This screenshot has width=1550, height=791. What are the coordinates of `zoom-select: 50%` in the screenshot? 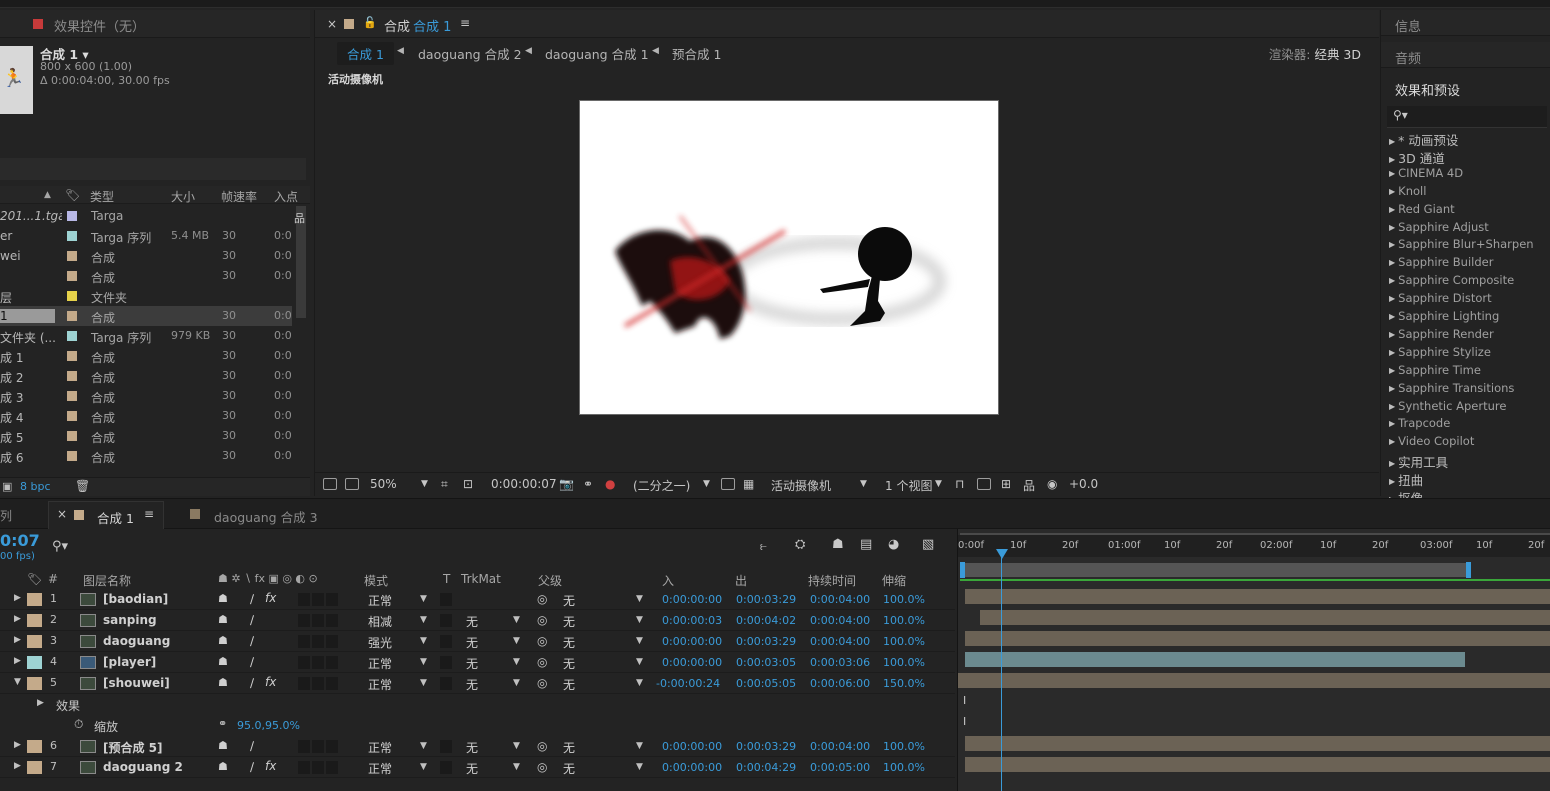 It's located at (383, 484).